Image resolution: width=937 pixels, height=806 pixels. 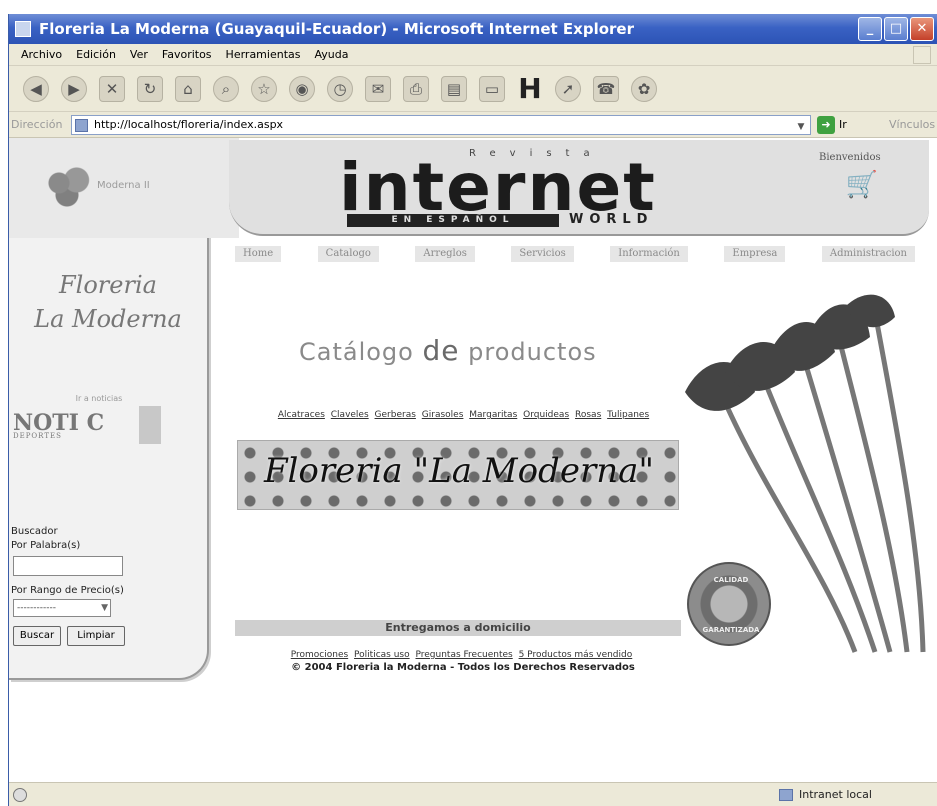 I want to click on menu-edicion: Edición, so click(x=96, y=54).